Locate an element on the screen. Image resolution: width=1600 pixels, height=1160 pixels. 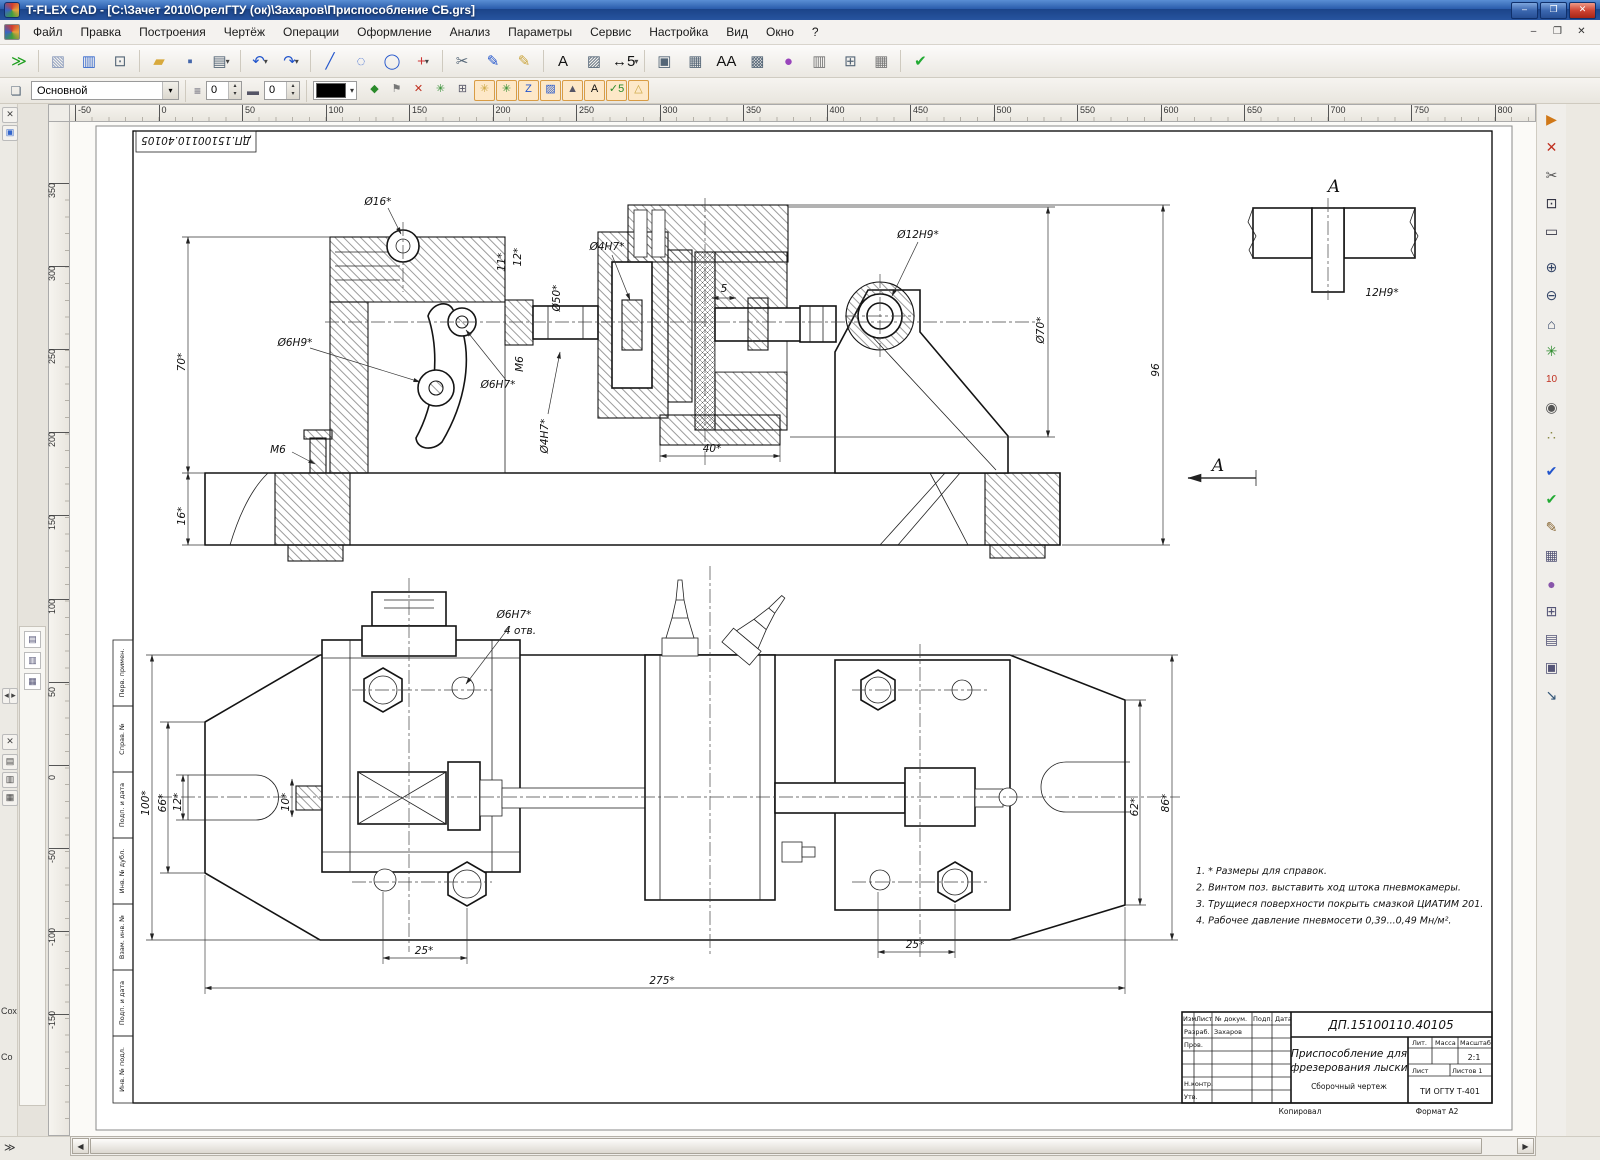
scale-10-icon: 10 is located at coordinates (1552, 379).